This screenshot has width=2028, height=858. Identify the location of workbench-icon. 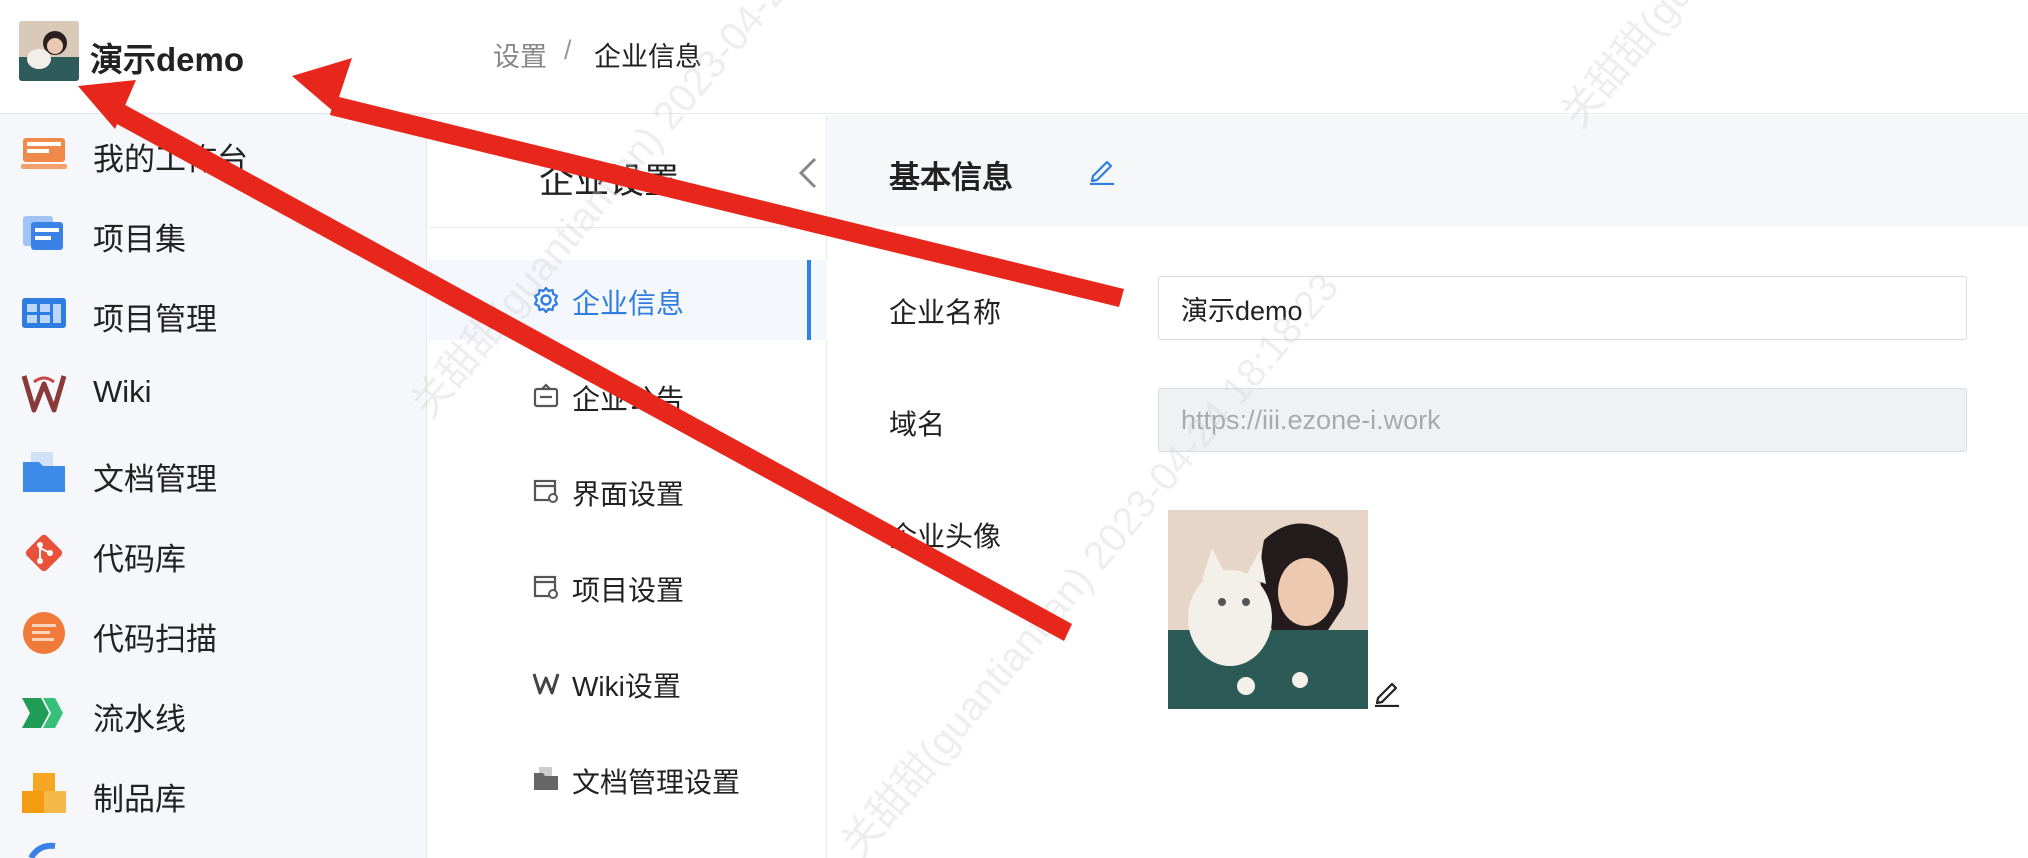
(44, 153).